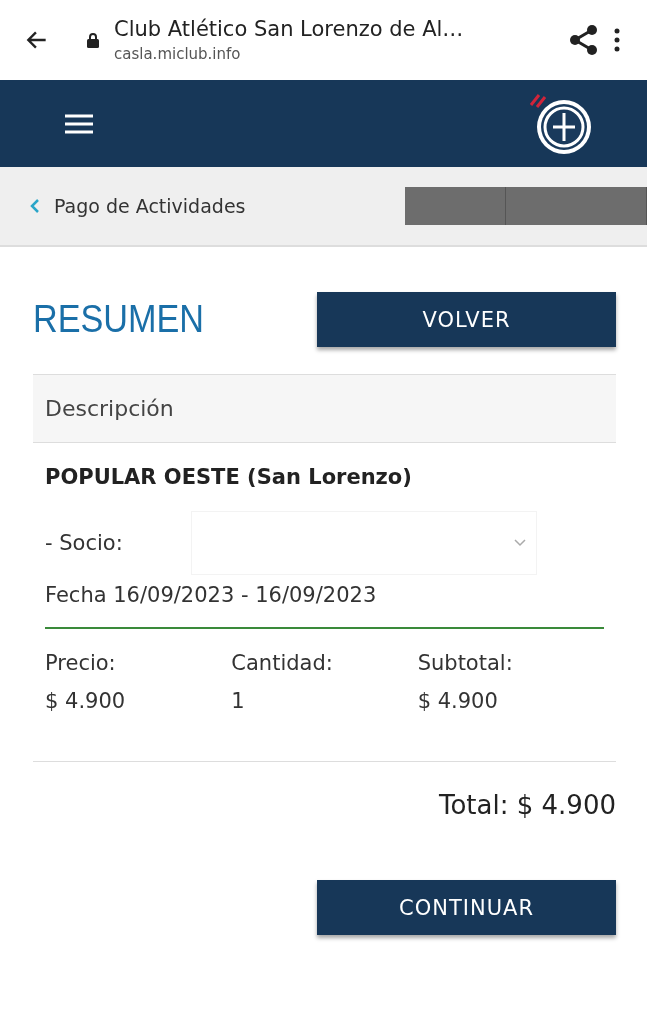 Image resolution: width=647 pixels, height=1024 pixels. I want to click on summary-heading: RESUMEN, so click(119, 319).